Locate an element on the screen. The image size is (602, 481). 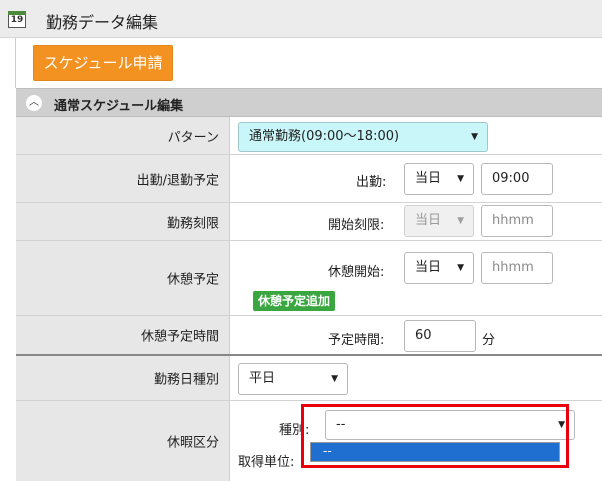
planned-time-sub-label: 予定時間: is located at coordinates (356, 340).